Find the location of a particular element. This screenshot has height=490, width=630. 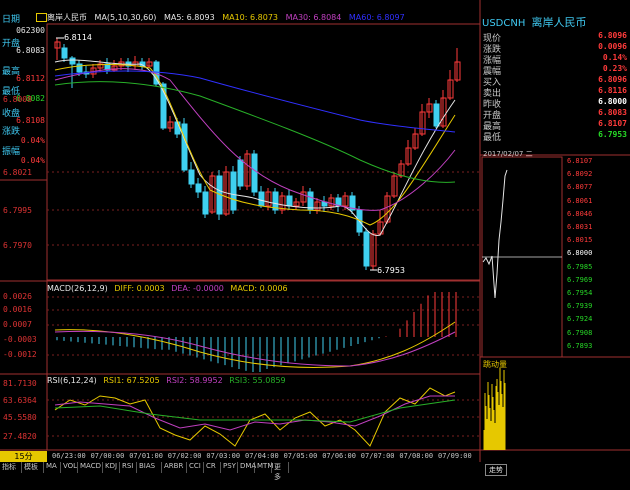

mini-axis-label: 6.7939 is located at coordinates (580, 306).